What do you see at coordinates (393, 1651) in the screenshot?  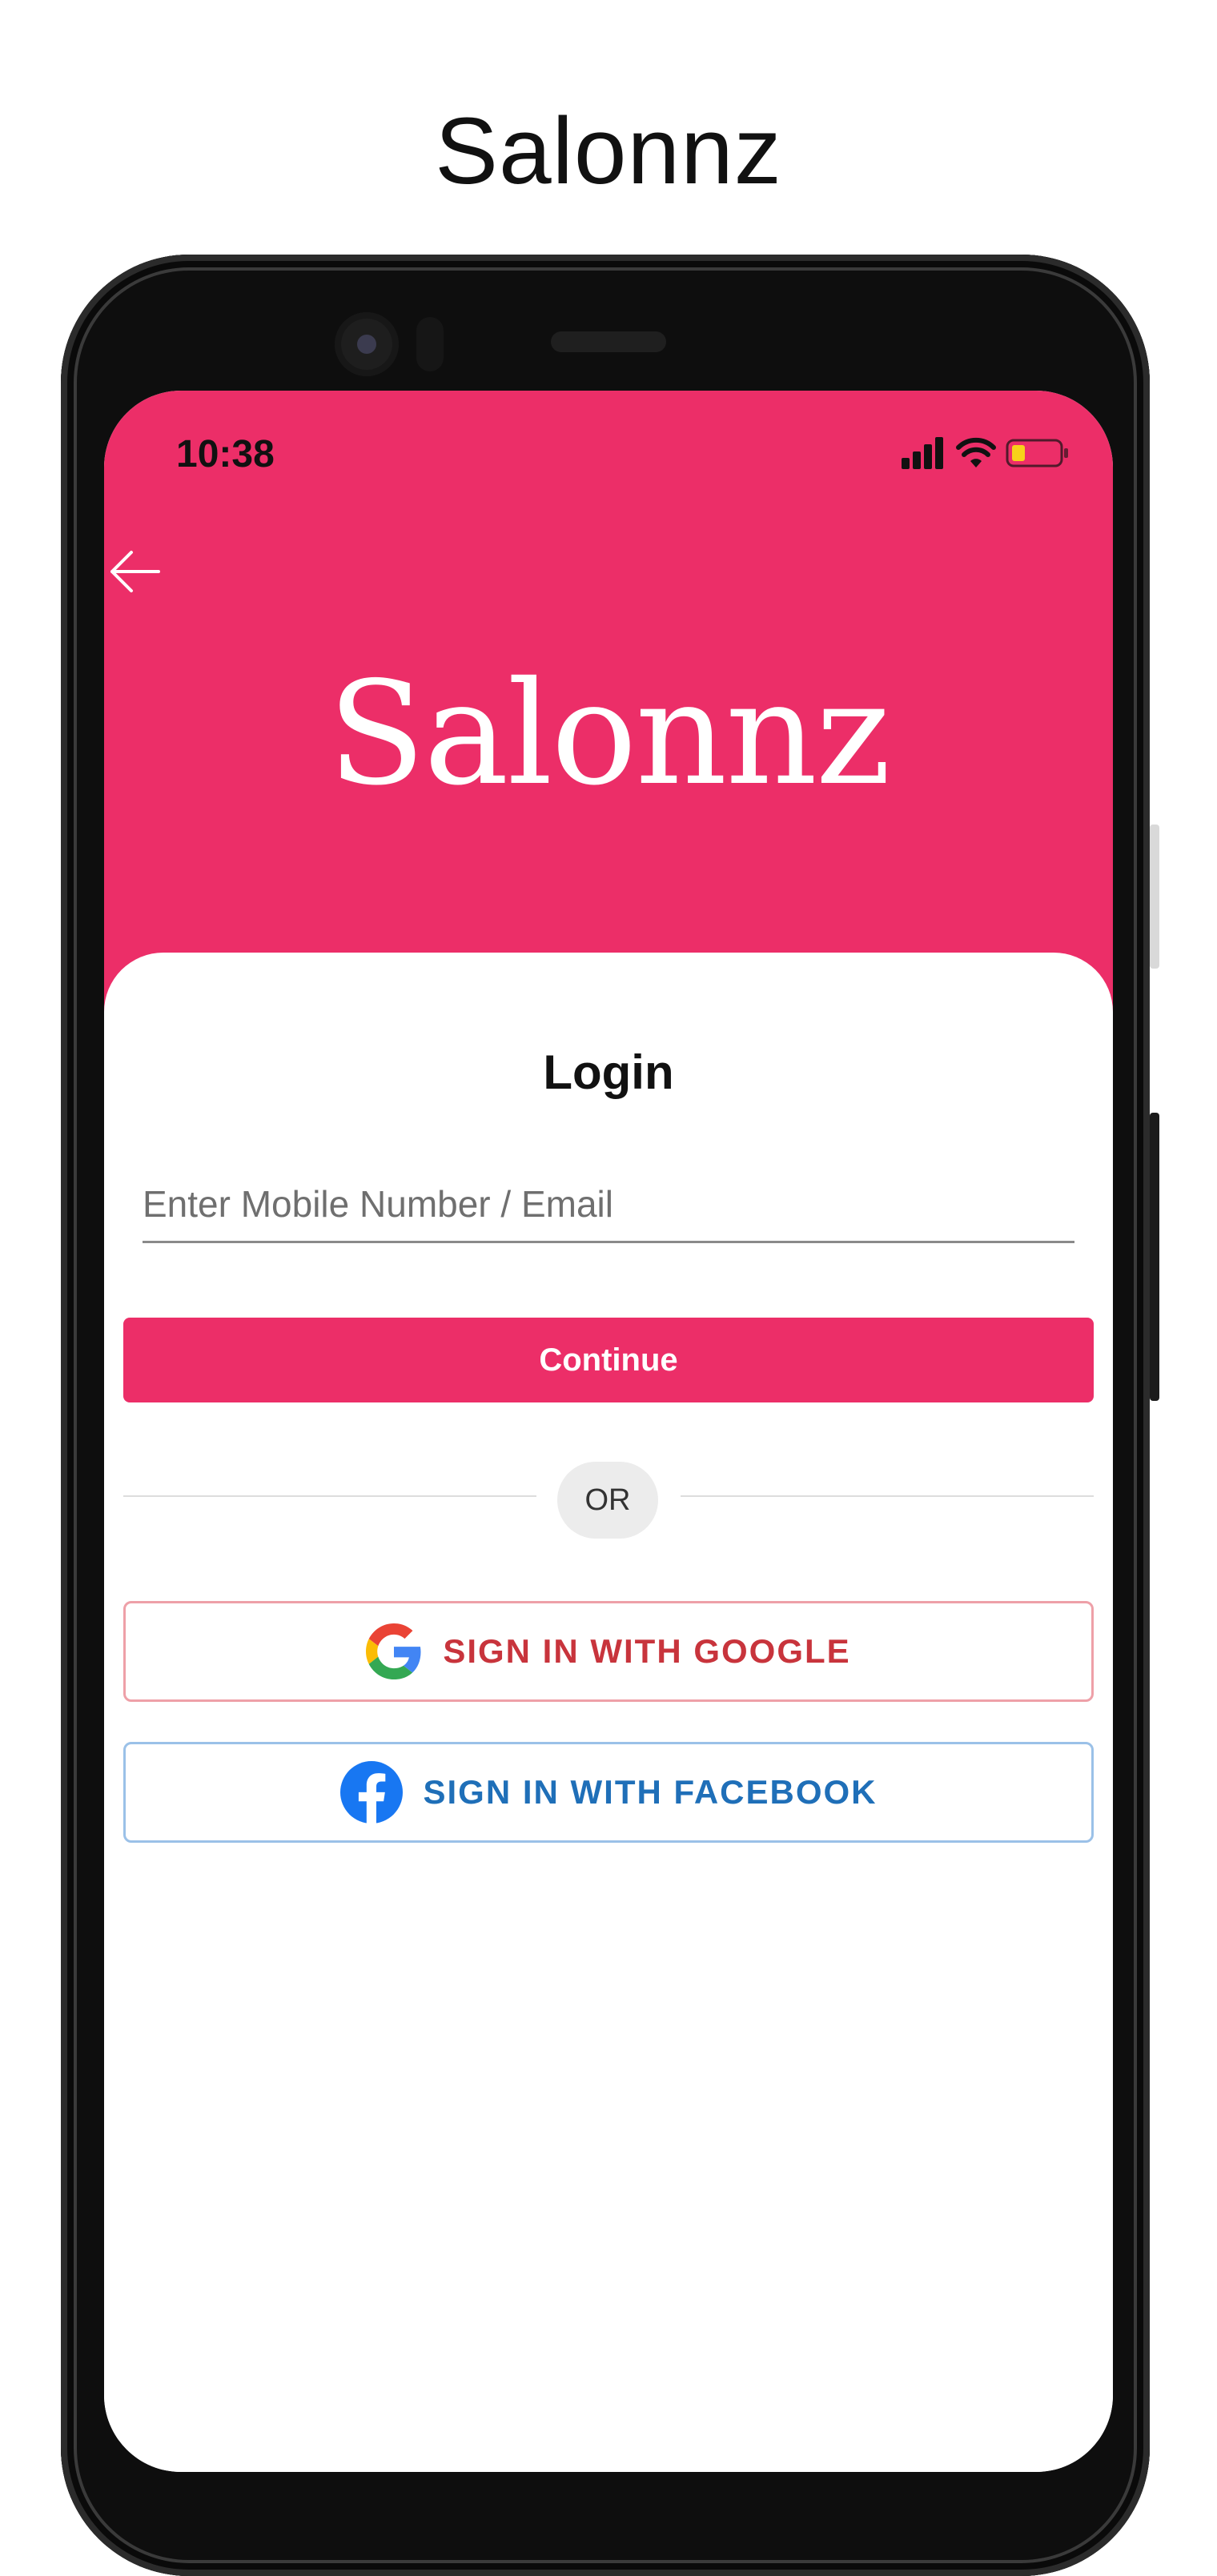 I see `google-icon` at bounding box center [393, 1651].